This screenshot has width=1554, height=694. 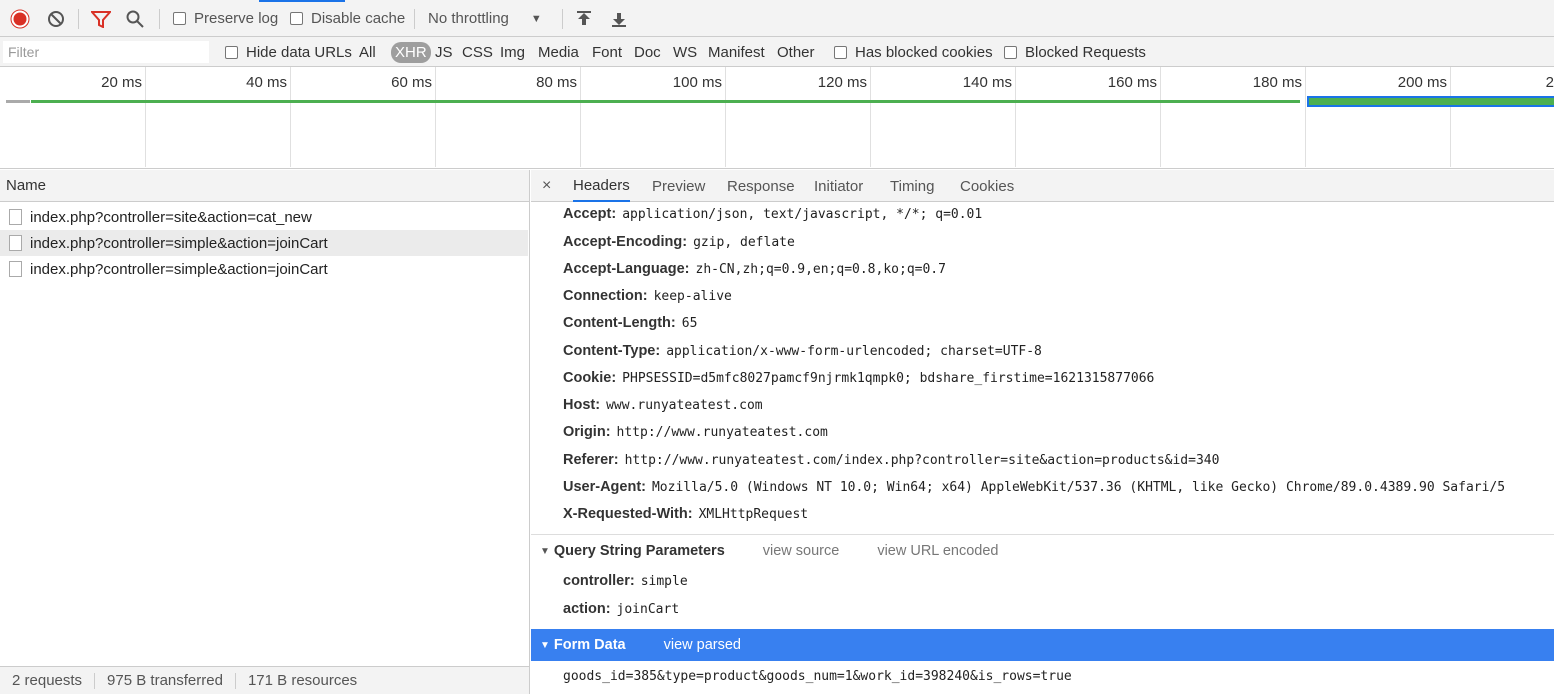 What do you see at coordinates (647, 52) in the screenshot?
I see `type-filter-doc: Doc` at bounding box center [647, 52].